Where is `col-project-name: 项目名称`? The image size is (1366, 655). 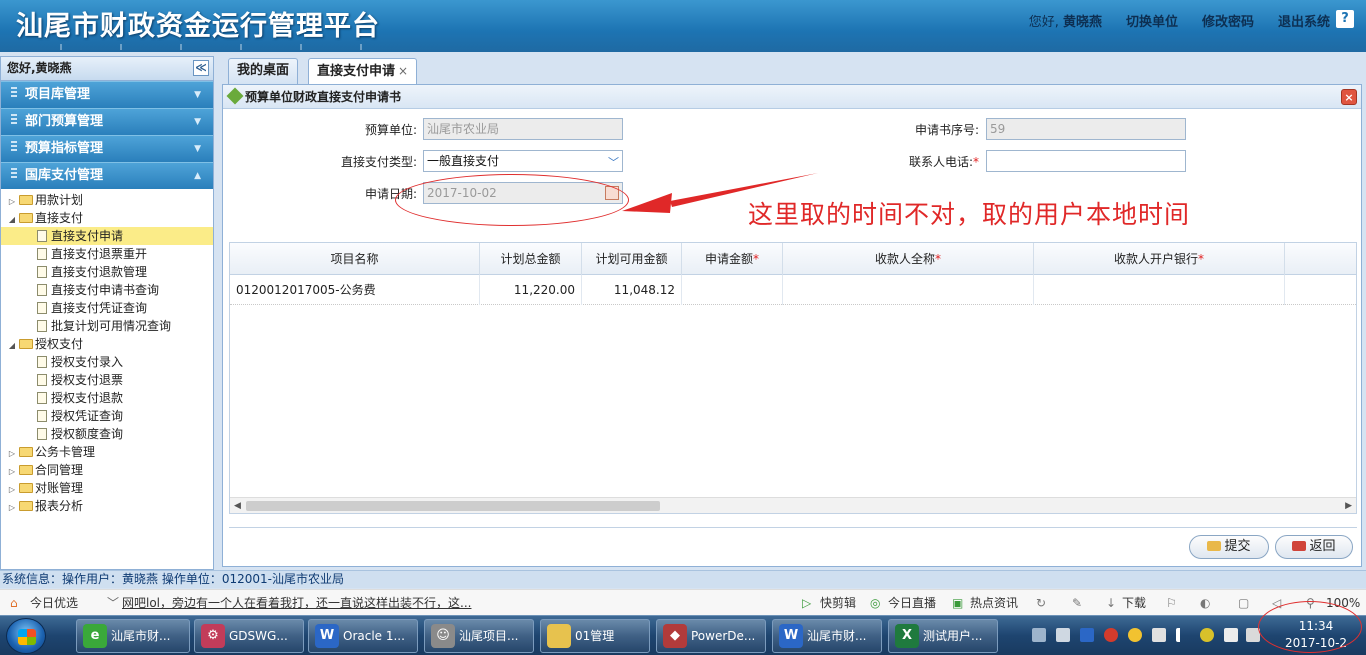 col-project-name: 项目名称 is located at coordinates (355, 259).